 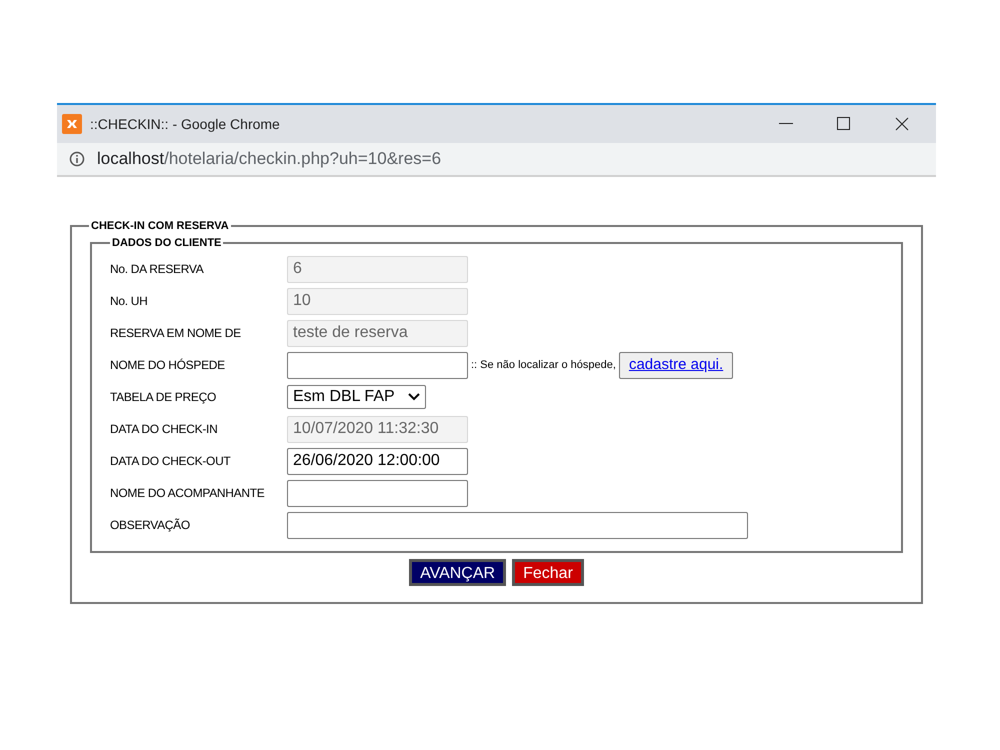 What do you see at coordinates (185, 124) in the screenshot?
I see `window-title: ::CHECKIN:: - Google Chrome` at bounding box center [185, 124].